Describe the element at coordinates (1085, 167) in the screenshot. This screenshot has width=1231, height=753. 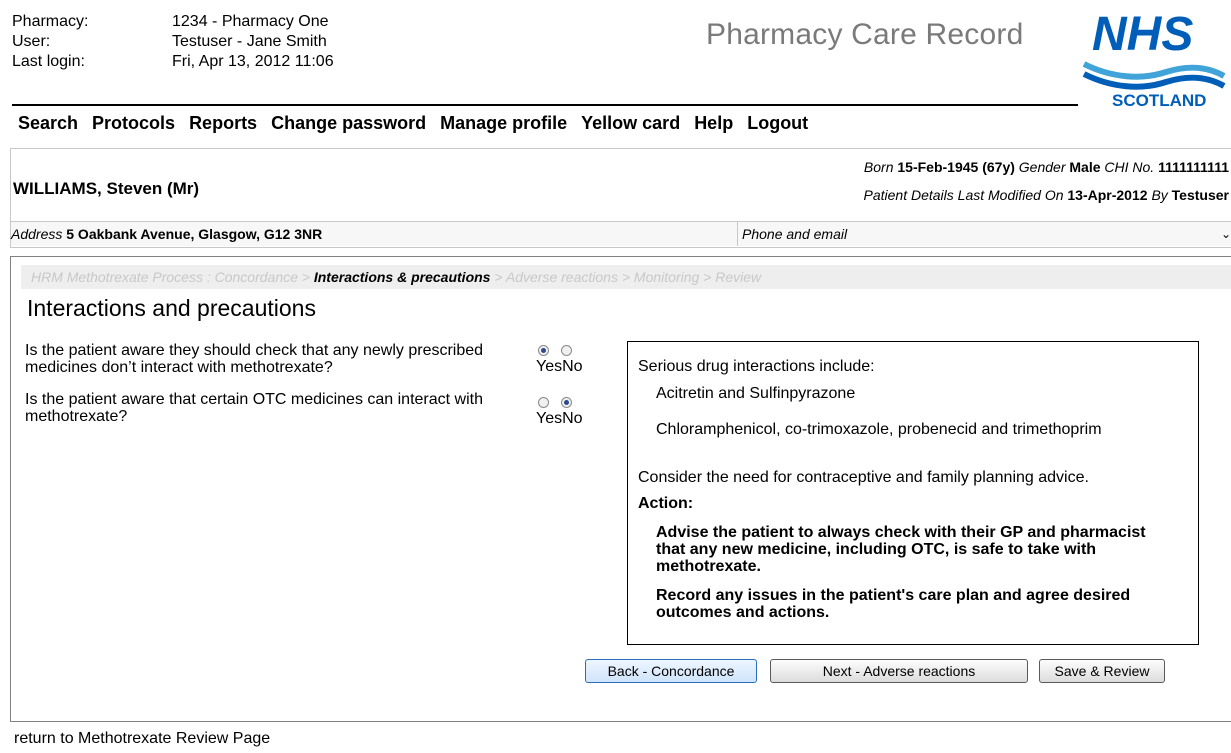
I see `gender-value: Male` at that location.